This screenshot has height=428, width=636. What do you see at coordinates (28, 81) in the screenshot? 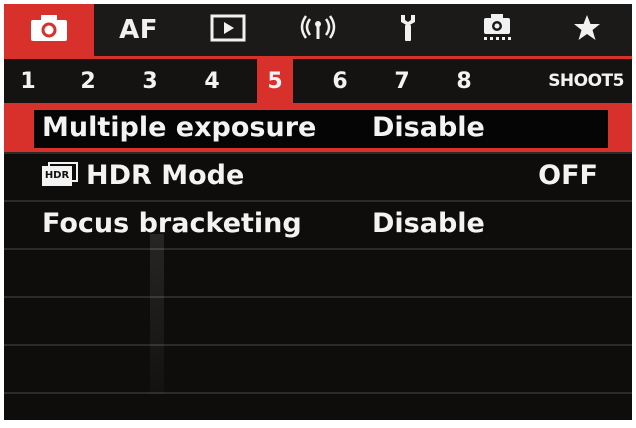
I see `page-1: 1` at bounding box center [28, 81].